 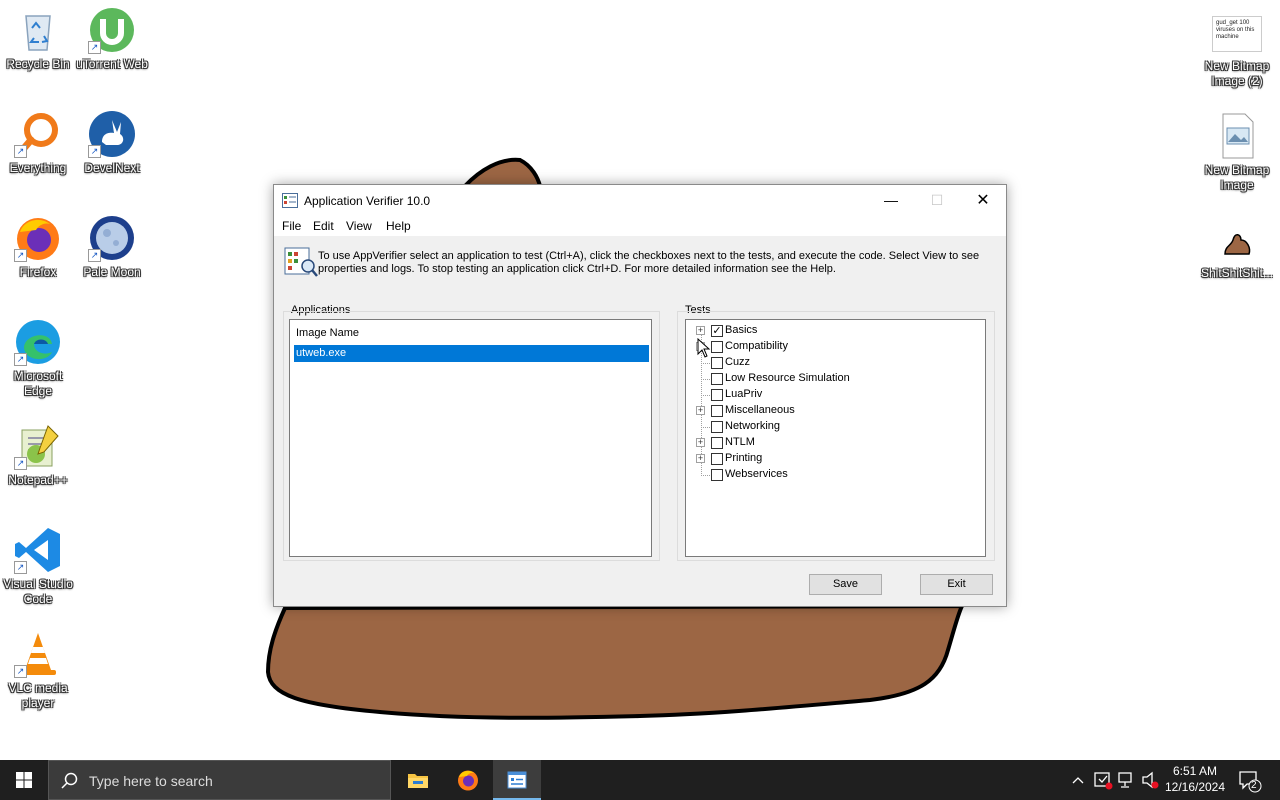 What do you see at coordinates (323, 226) in the screenshot?
I see `menu-edit: Edit` at bounding box center [323, 226].